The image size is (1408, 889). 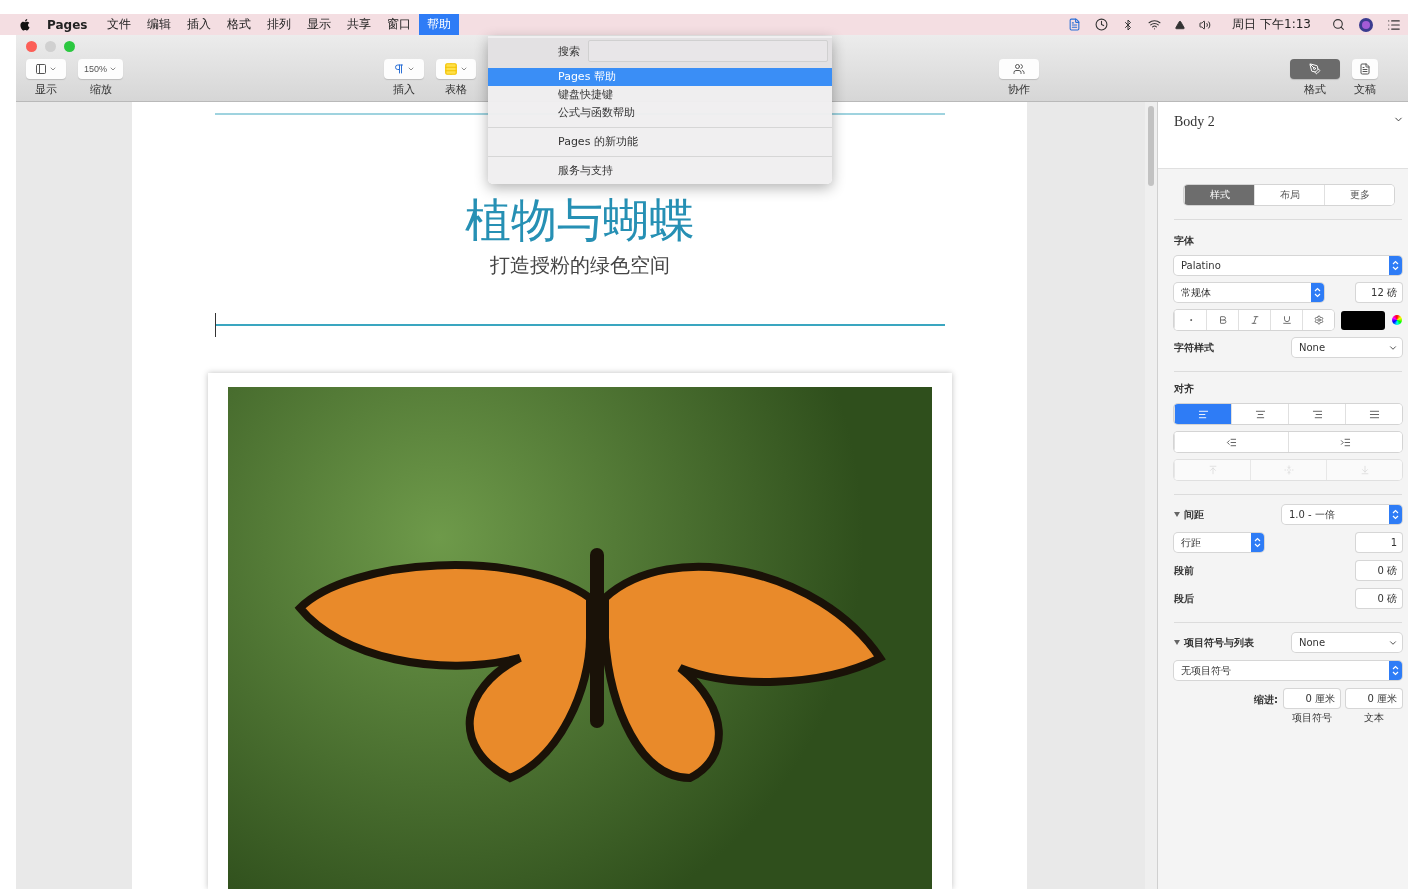 I want to click on field-caption: 文本, so click(x=1374, y=718).